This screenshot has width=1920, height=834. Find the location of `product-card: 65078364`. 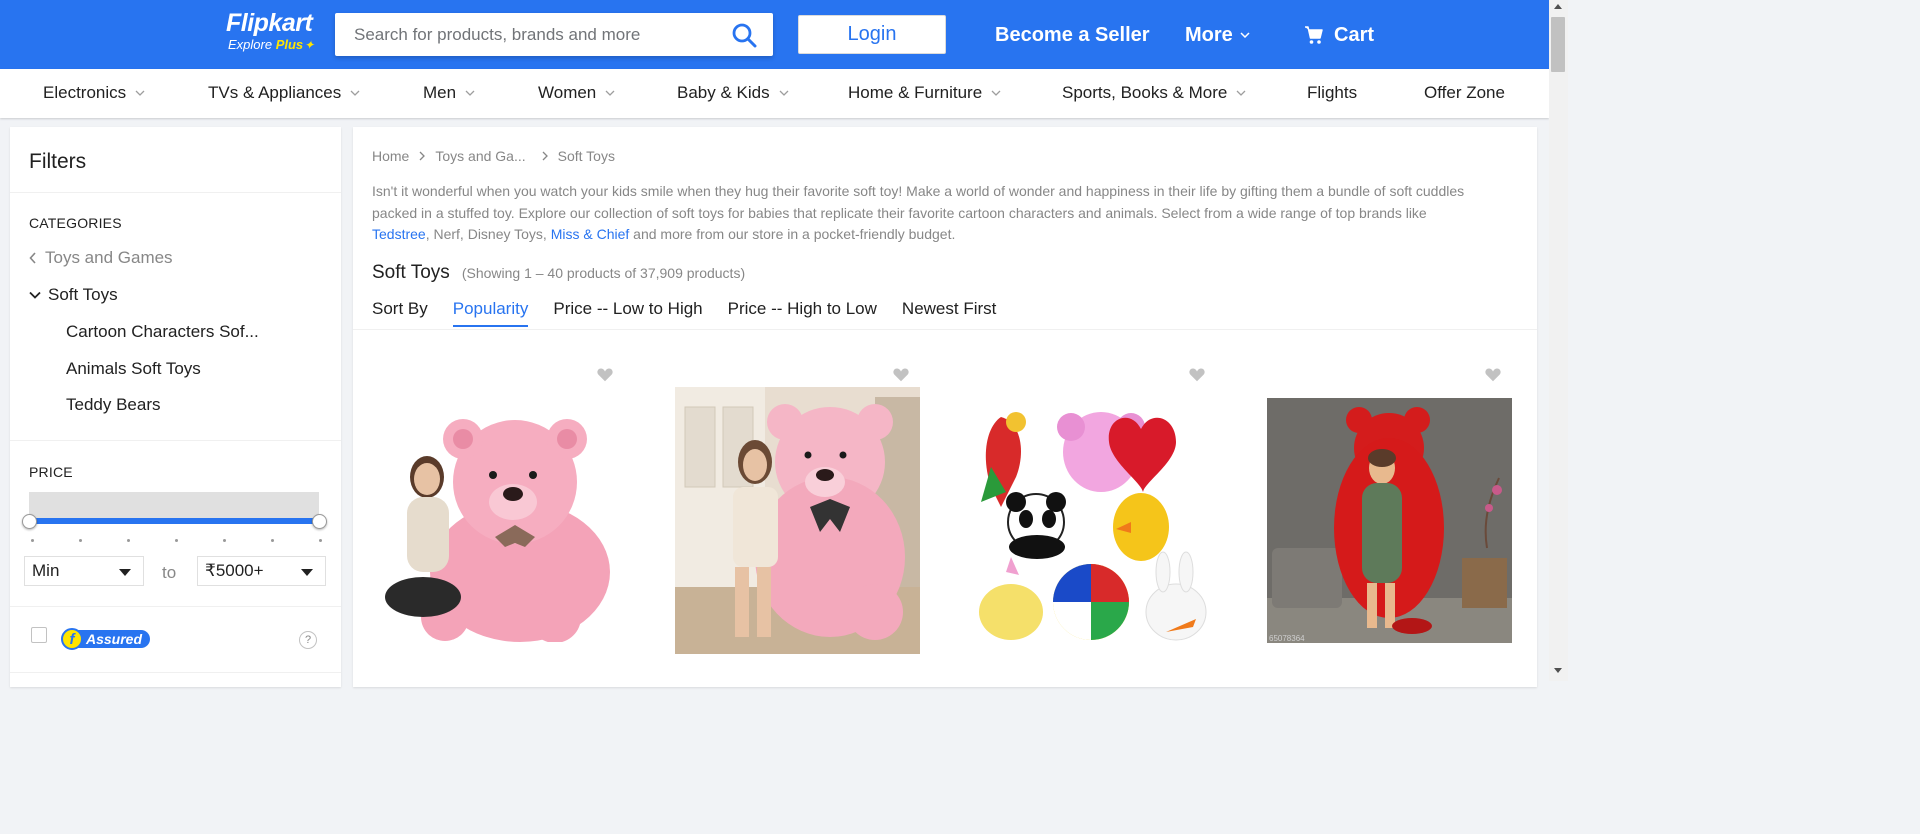

product-card: 65078364 is located at coordinates (1389, 522).